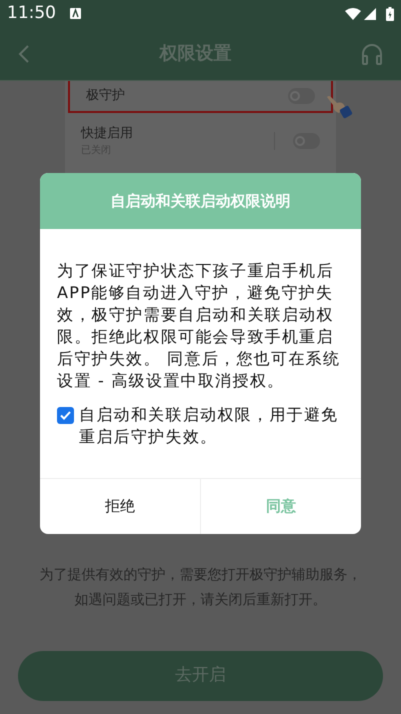 The height and width of the screenshot is (714, 401). Describe the element at coordinates (120, 506) in the screenshot. I see `reject-button: 拒绝` at that location.